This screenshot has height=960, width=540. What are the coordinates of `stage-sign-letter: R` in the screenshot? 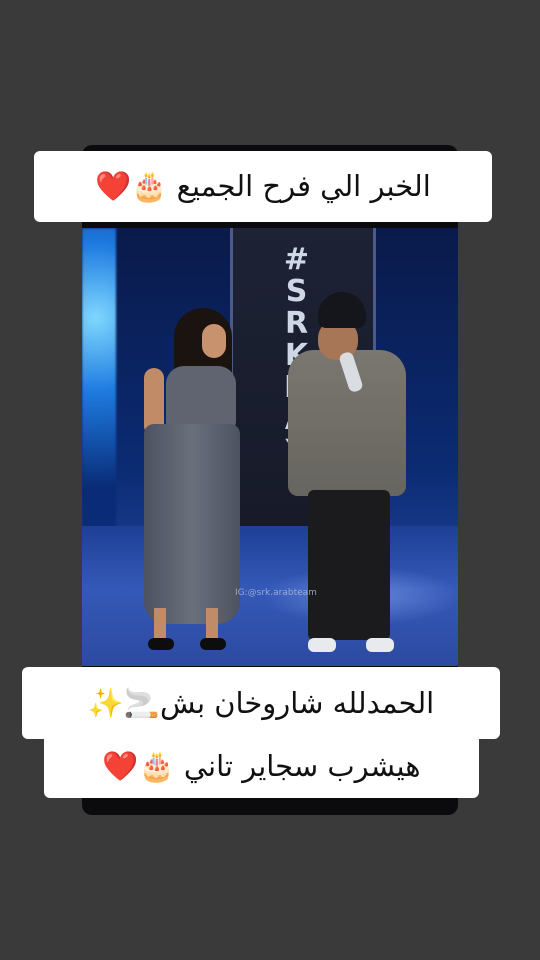 It's located at (297, 323).